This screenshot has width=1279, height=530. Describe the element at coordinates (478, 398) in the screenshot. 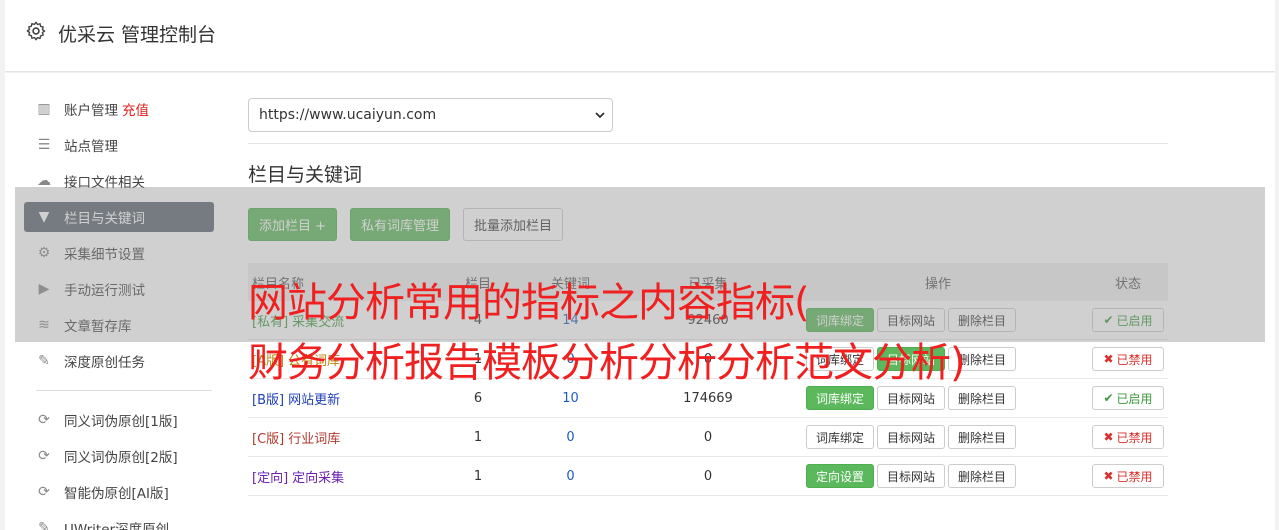

I see `cell-count-a: 6` at that location.